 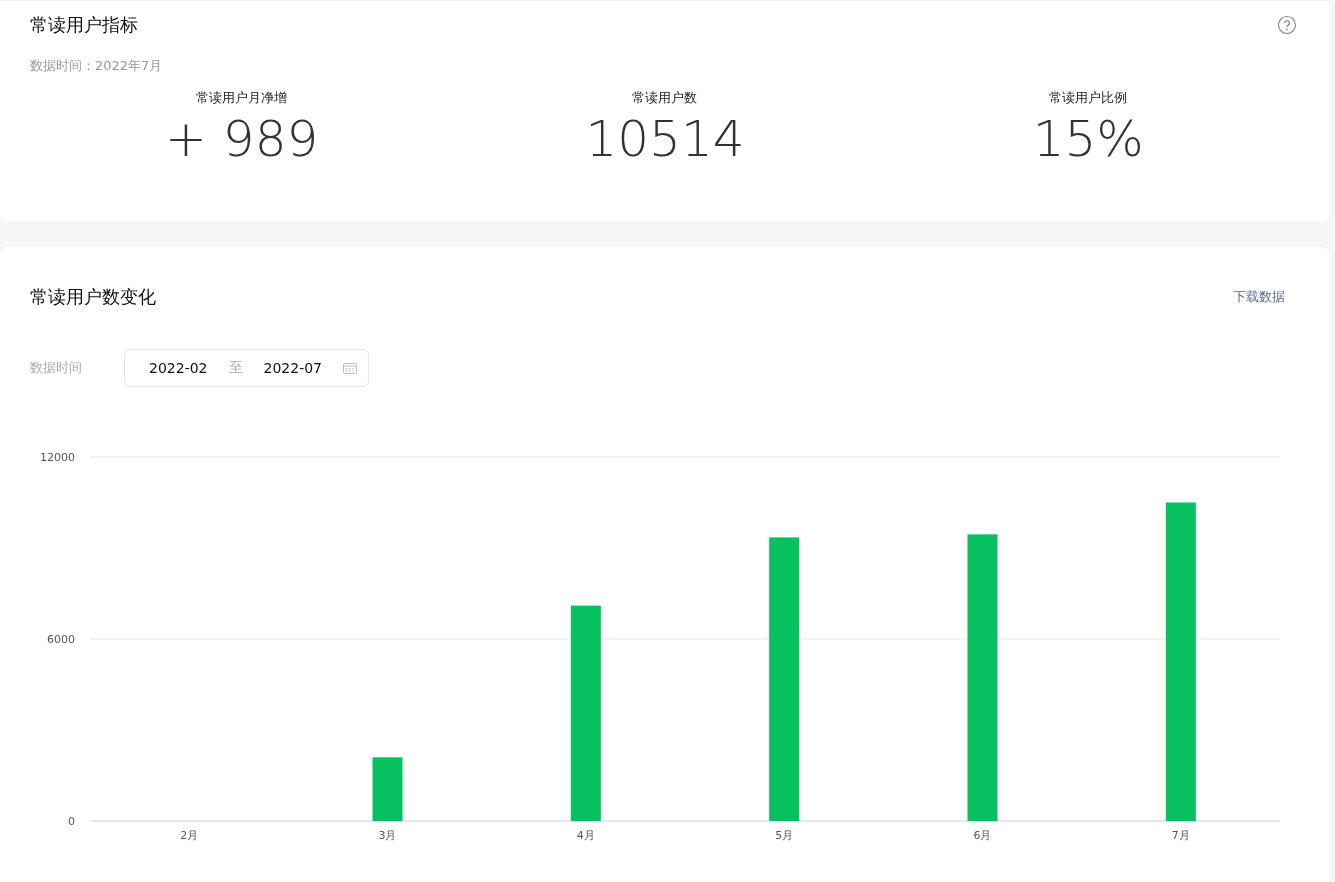 What do you see at coordinates (585, 835) in the screenshot?
I see `x-tick-label: 4月` at bounding box center [585, 835].